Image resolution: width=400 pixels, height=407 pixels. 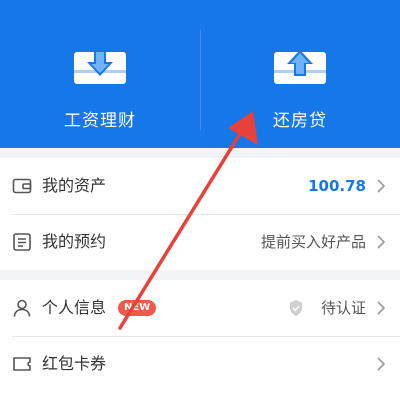 What do you see at coordinates (300, 67) in the screenshot?
I see `upload-card-icon` at bounding box center [300, 67].